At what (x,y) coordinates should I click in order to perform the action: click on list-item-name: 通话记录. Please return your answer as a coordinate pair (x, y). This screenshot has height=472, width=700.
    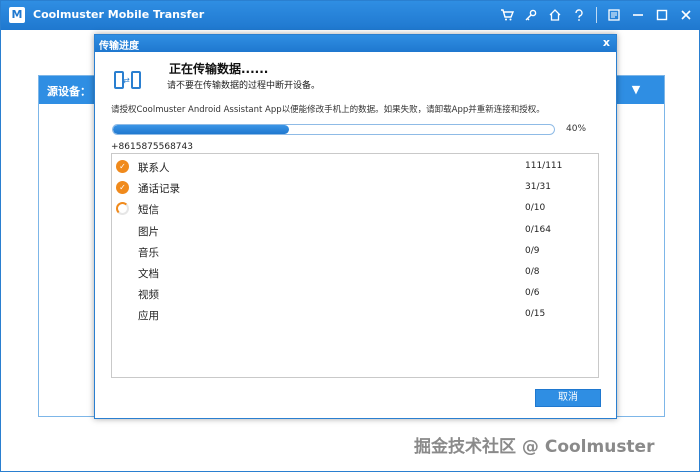
    Looking at the image, I should click on (159, 189).